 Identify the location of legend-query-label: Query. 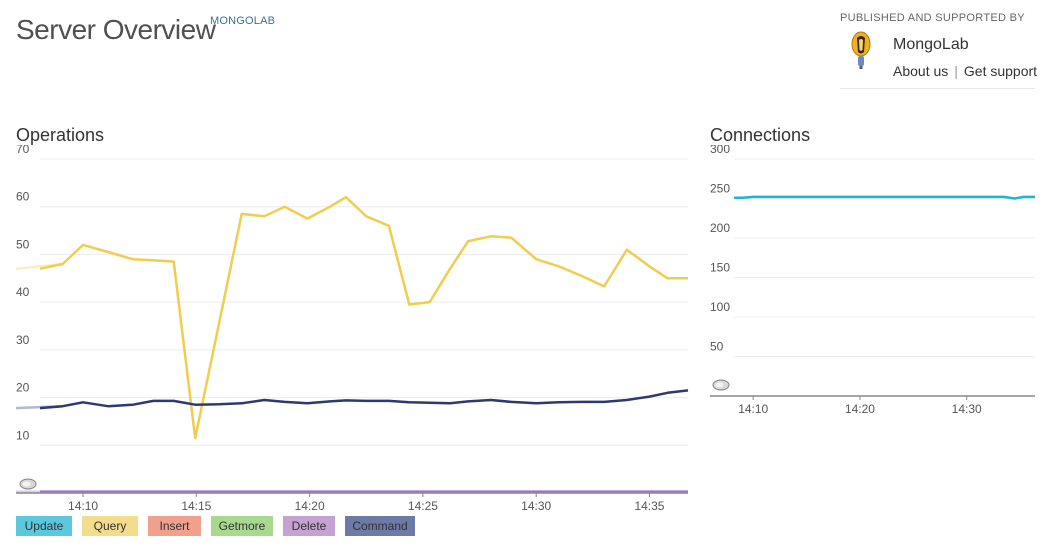
(110, 526).